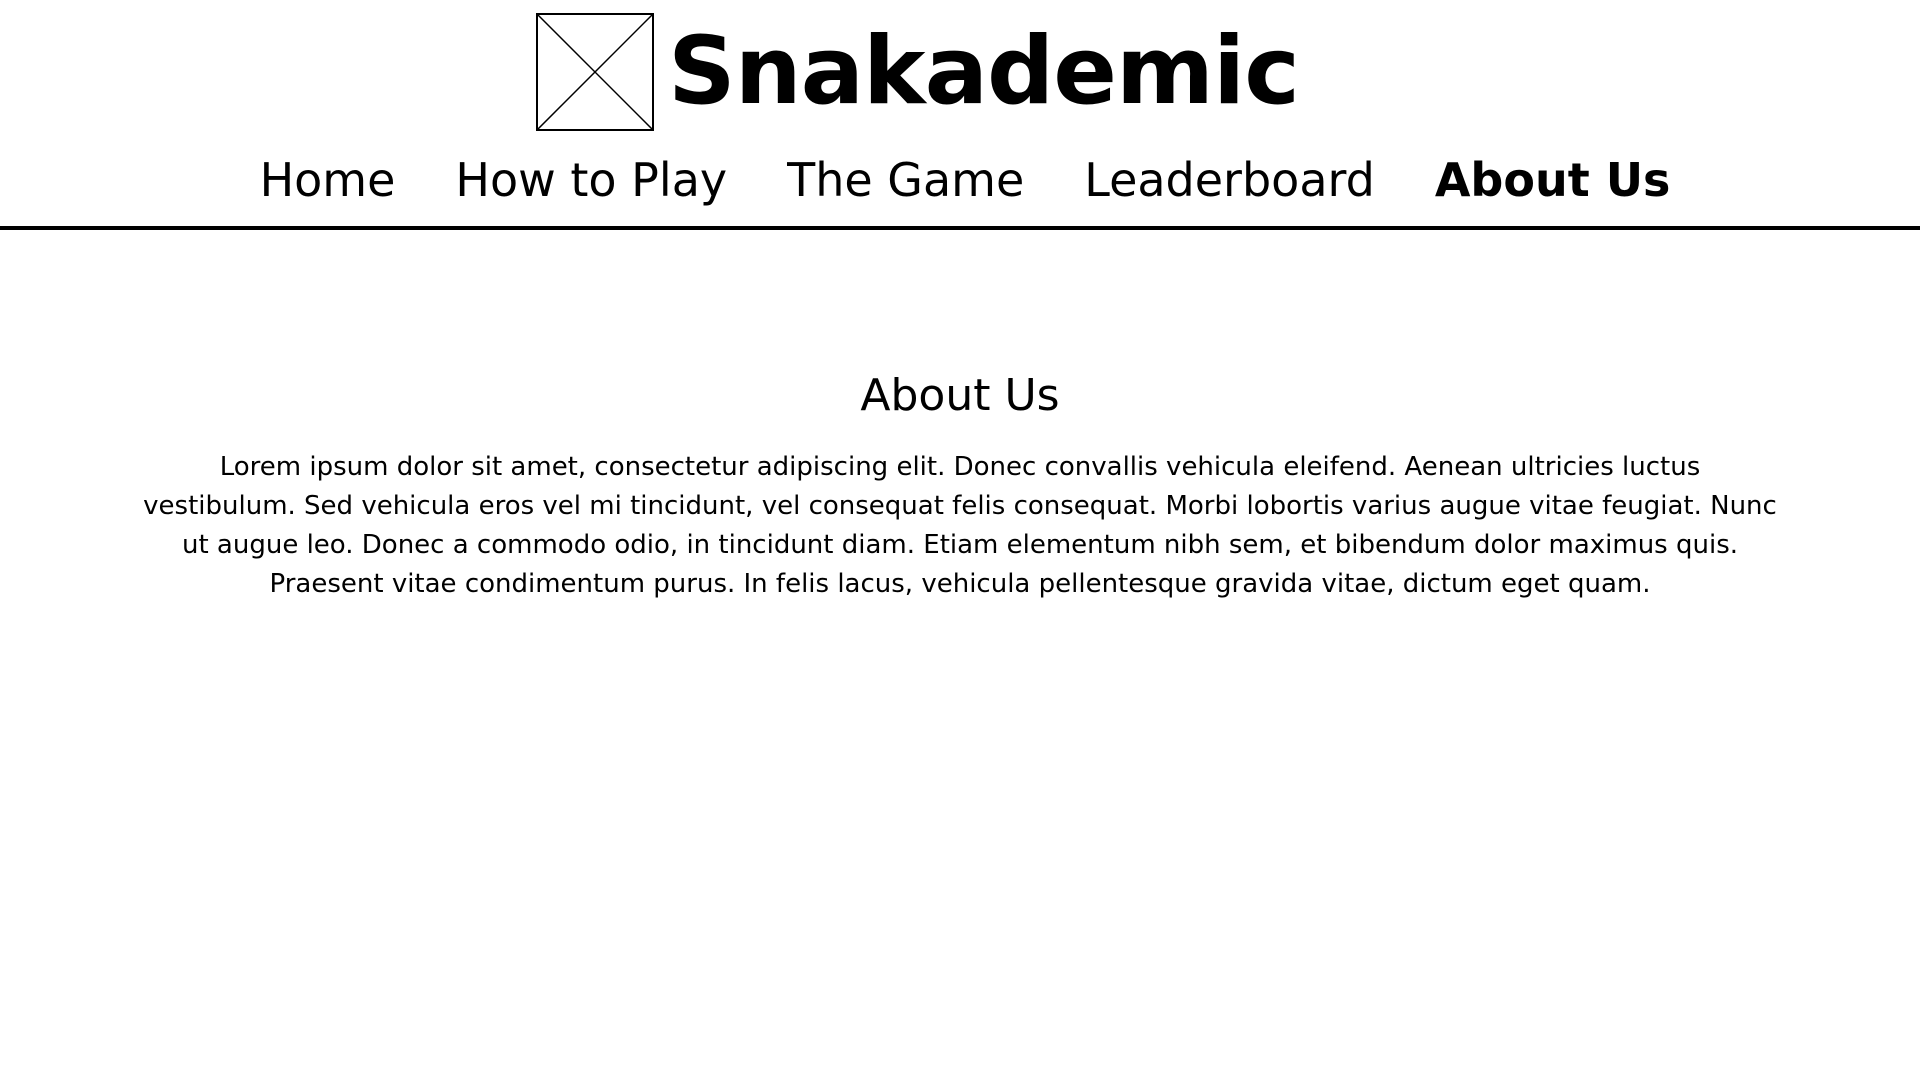 The width and height of the screenshot is (1920, 1080). I want to click on nav-item-the-game: The Game, so click(905, 180).